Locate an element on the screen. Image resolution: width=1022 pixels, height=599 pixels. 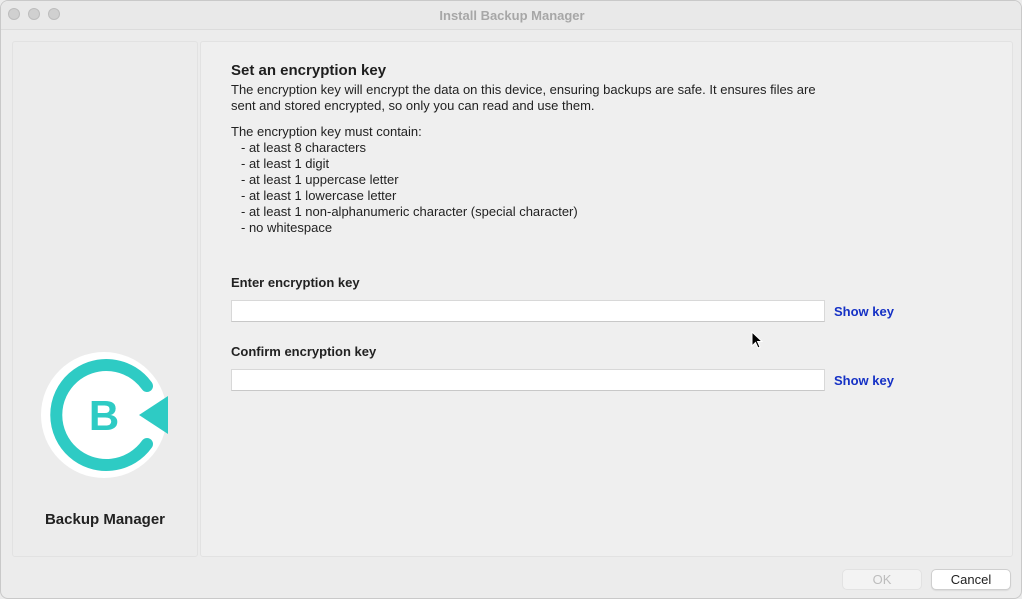
brand-name: Backup Manager is located at coordinates (105, 519).